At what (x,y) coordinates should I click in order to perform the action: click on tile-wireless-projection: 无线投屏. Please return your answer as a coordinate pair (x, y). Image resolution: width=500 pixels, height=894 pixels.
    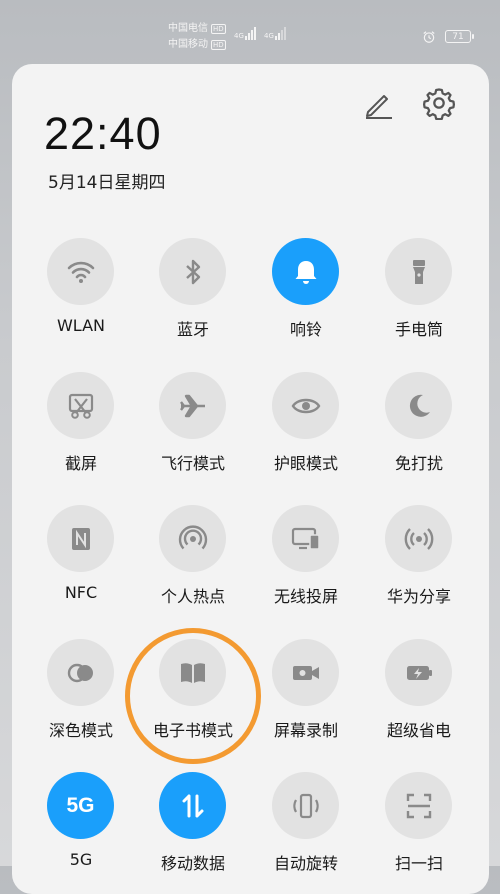
    Looking at the image, I should click on (306, 560).